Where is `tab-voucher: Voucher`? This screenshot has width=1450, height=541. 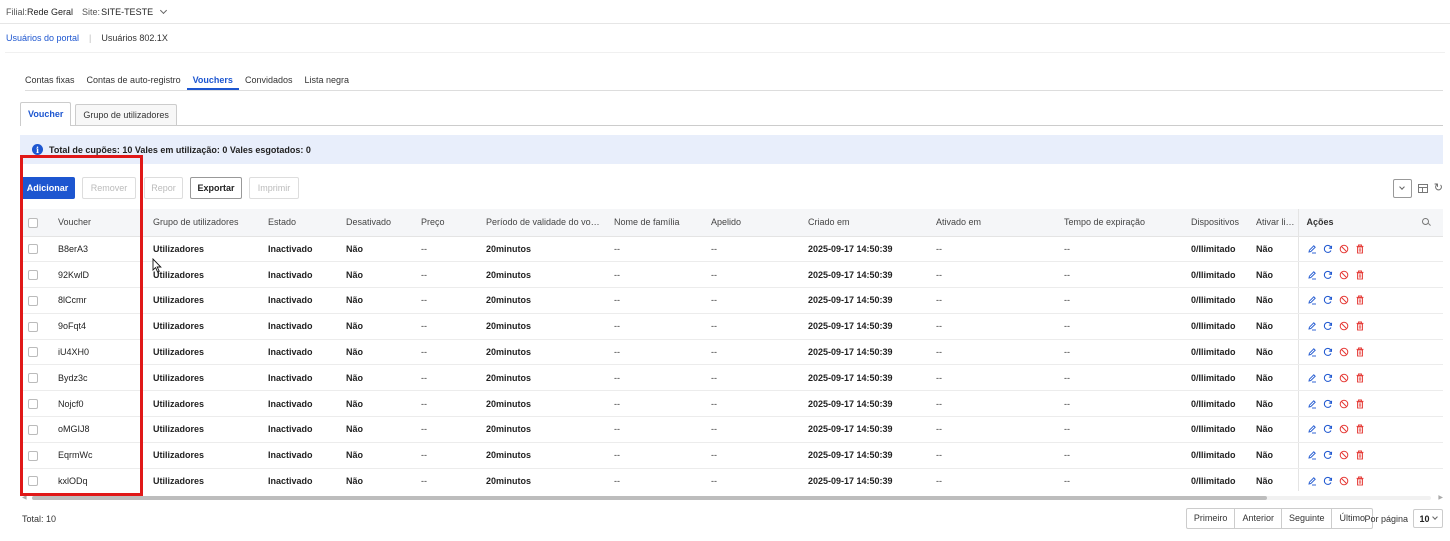
tab-voucher: Voucher is located at coordinates (46, 114).